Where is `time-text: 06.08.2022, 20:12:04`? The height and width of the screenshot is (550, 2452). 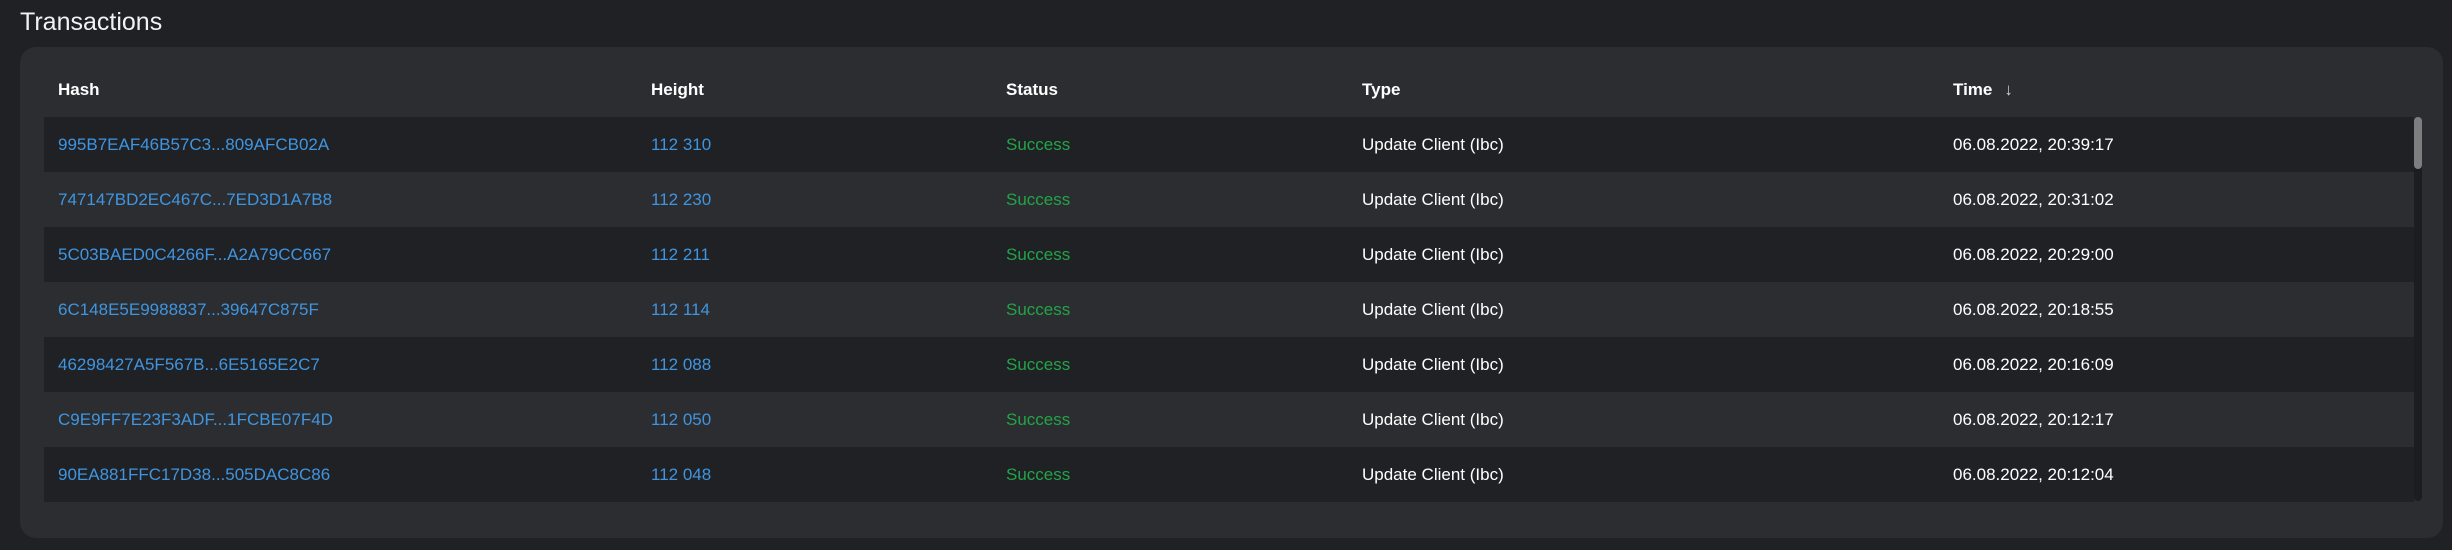 time-text: 06.08.2022, 20:12:04 is located at coordinates (2033, 474).